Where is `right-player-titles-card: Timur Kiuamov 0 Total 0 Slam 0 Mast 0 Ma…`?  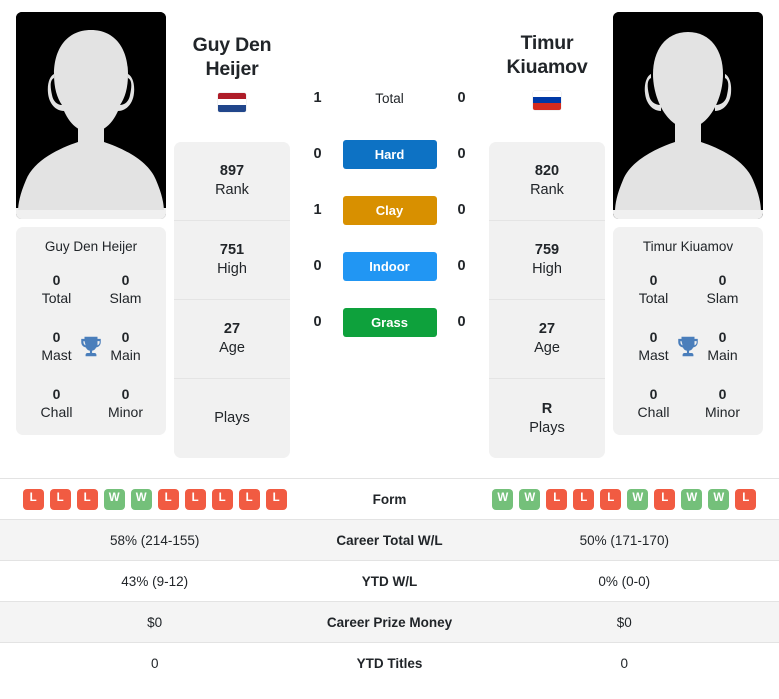 right-player-titles-card: Timur Kiuamov 0 Total 0 Slam 0 Mast 0 Ma… is located at coordinates (688, 331).